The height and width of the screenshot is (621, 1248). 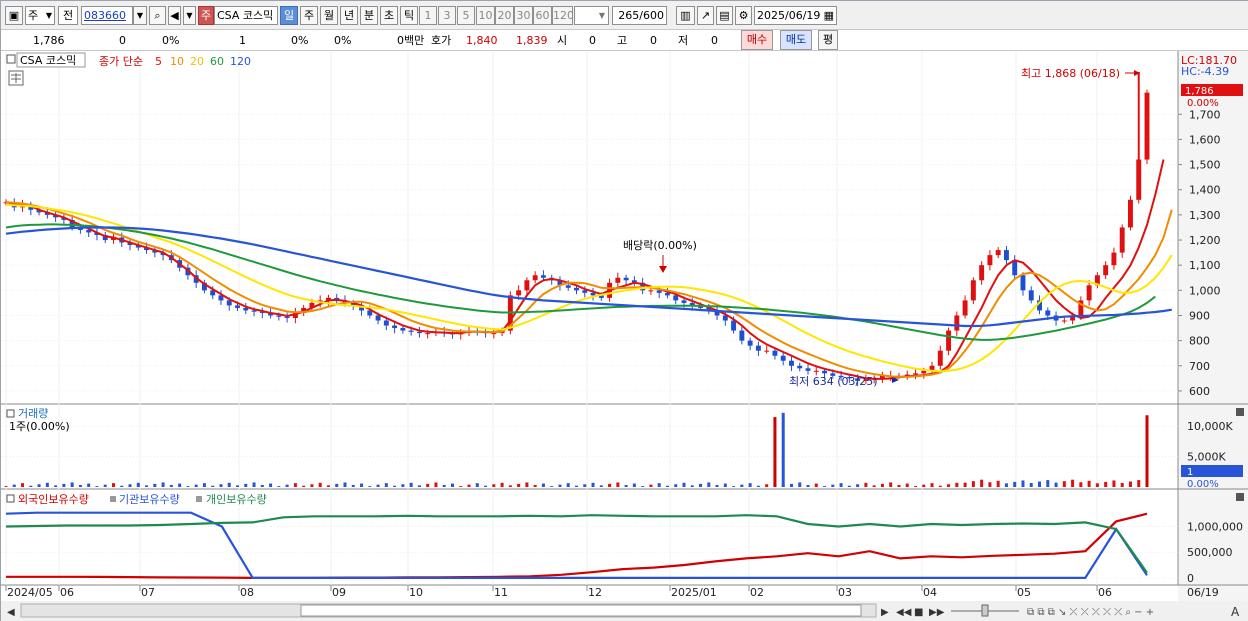 What do you see at coordinates (743, 15) in the screenshot?
I see `settings-gear-icon: ⚙` at bounding box center [743, 15].